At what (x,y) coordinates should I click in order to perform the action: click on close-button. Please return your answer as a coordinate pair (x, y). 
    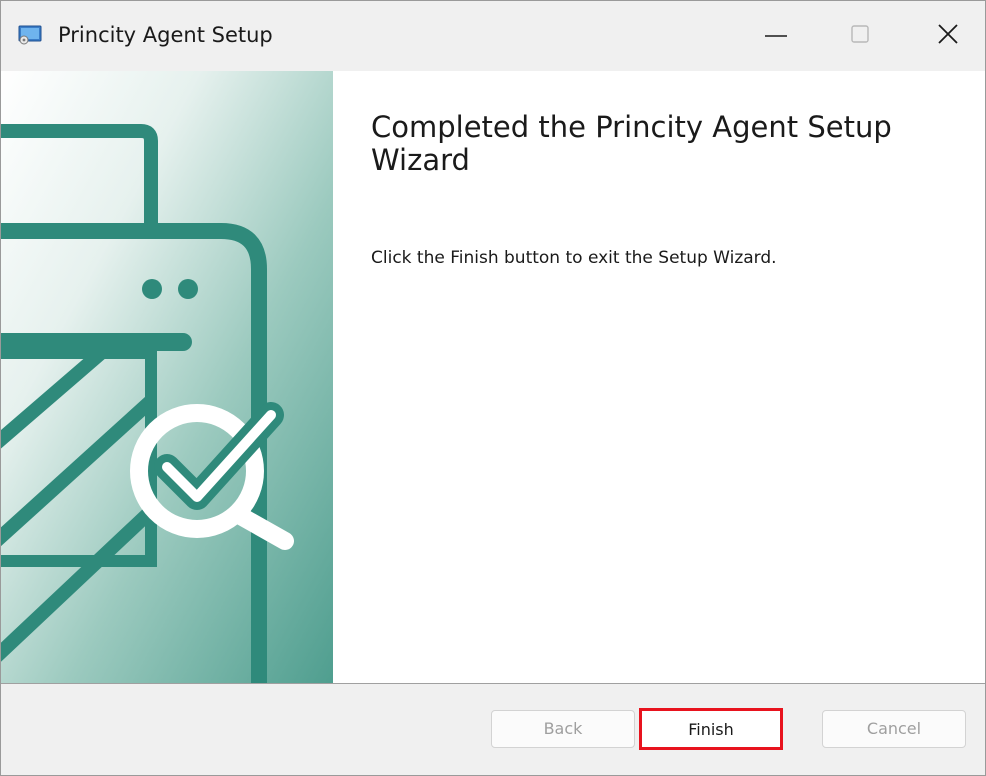
    Looking at the image, I should click on (948, 34).